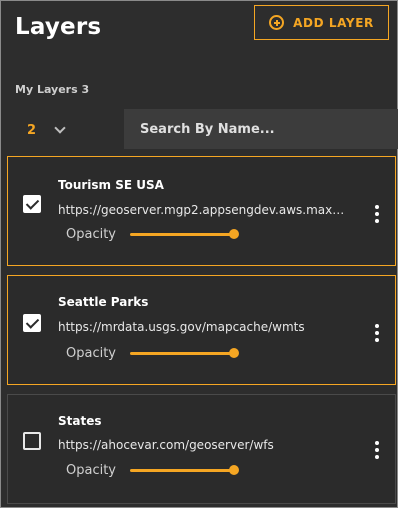  Describe the element at coordinates (103, 302) in the screenshot. I see `layer-name: Seattle Parks` at that location.